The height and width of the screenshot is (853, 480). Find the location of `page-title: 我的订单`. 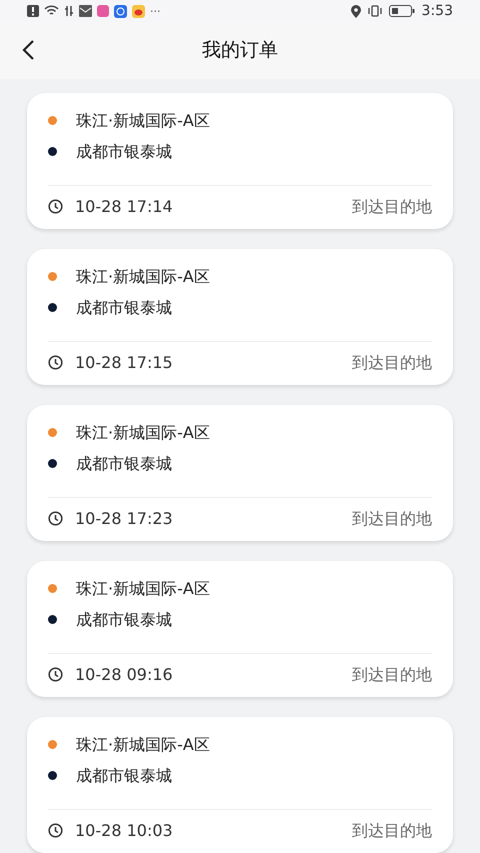

page-title: 我的订单 is located at coordinates (240, 51).